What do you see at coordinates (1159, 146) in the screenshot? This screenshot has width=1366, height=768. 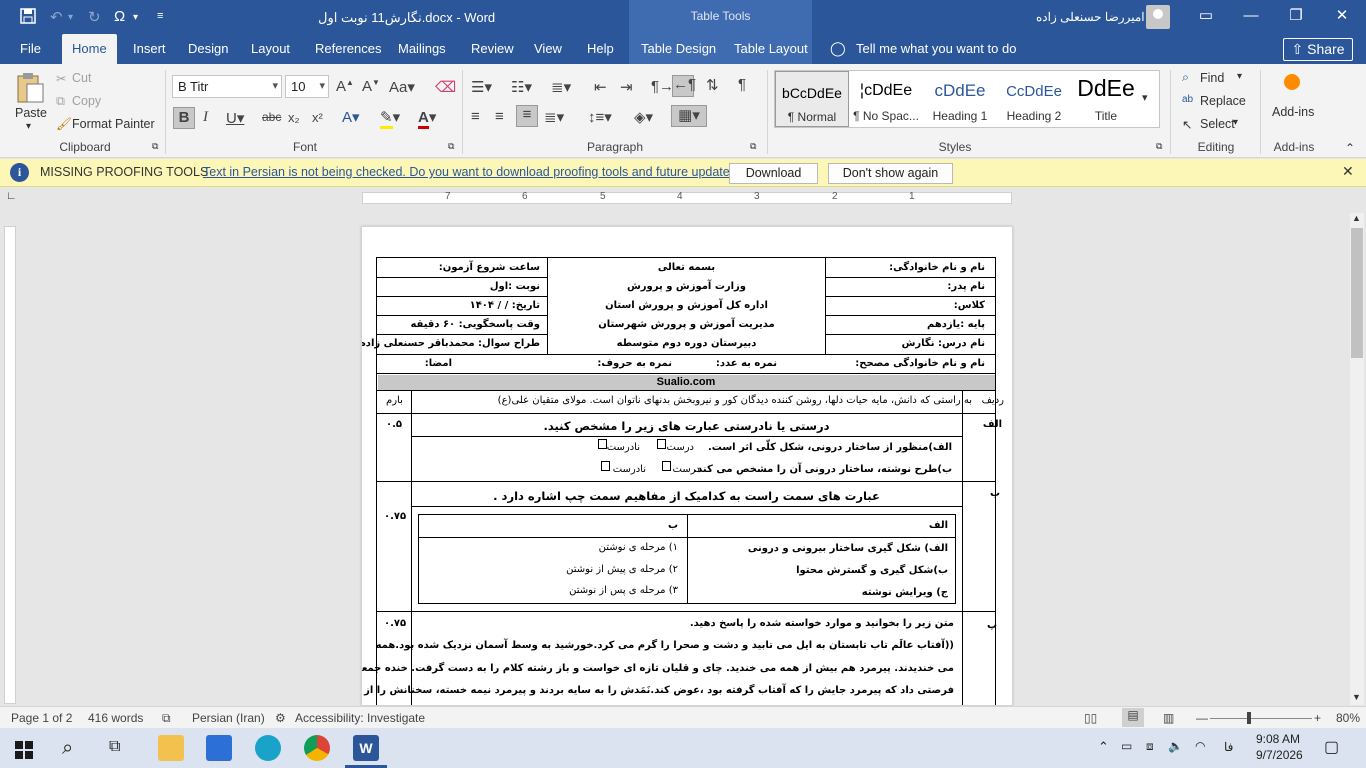 I see `styles-launcher-icon: ⧉` at bounding box center [1159, 146].